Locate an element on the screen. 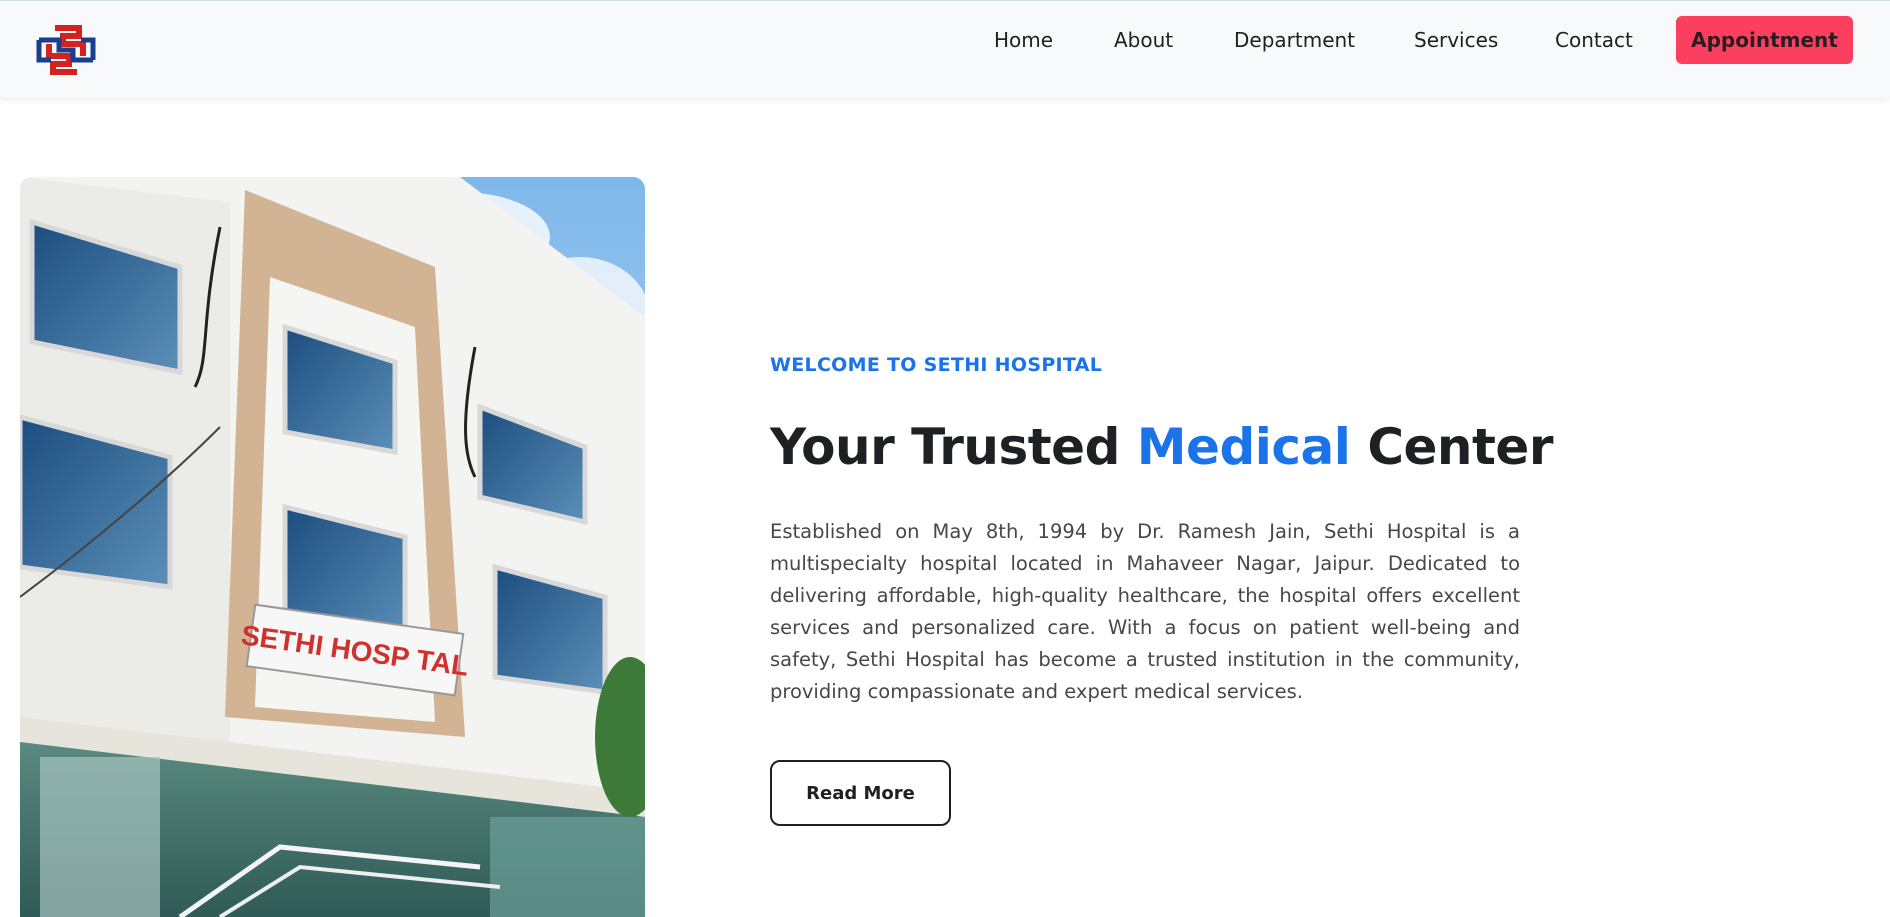 This screenshot has width=1890, height=917. hero-title: Your Trusted Medical Center is located at coordinates (1161, 447).